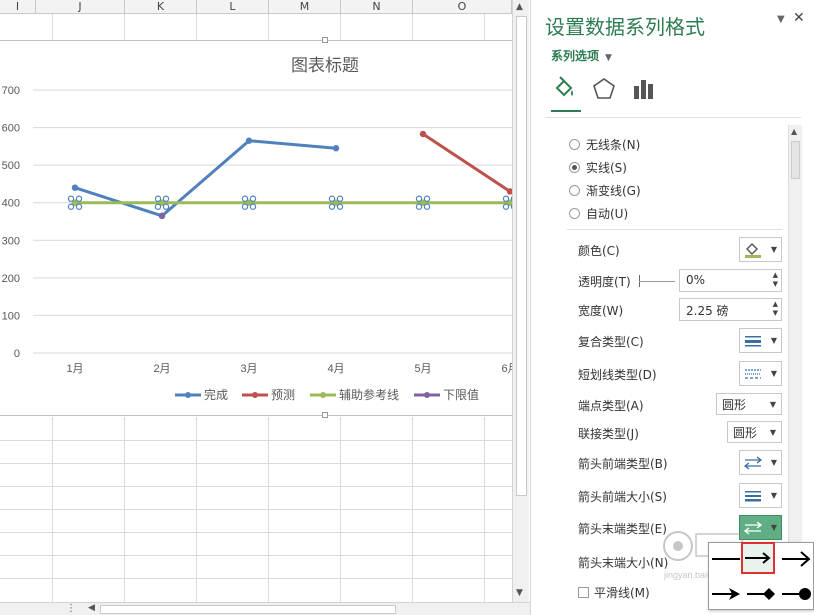  What do you see at coordinates (613, 144) in the screenshot?
I see `radio-label: 无线条(N)` at bounding box center [613, 144].